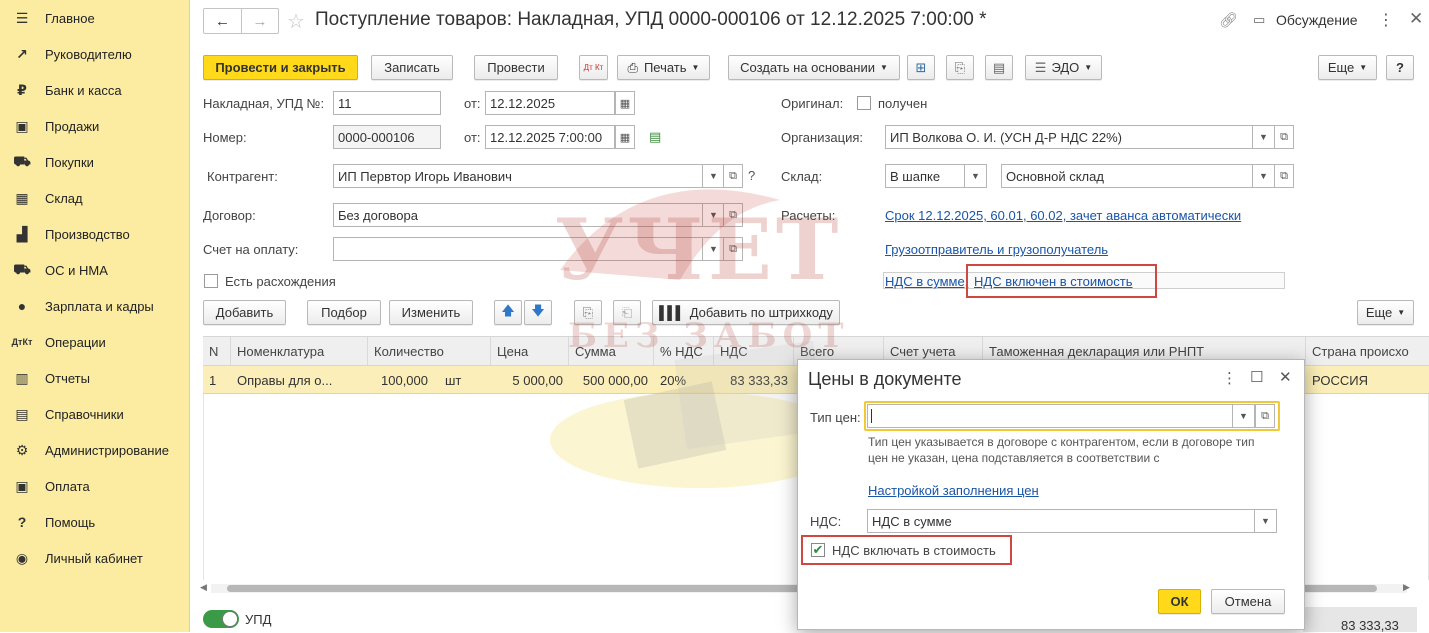 The image size is (1429, 633). I want to click on shipper-link: Грузоотправитель и грузополучатель, so click(996, 249).